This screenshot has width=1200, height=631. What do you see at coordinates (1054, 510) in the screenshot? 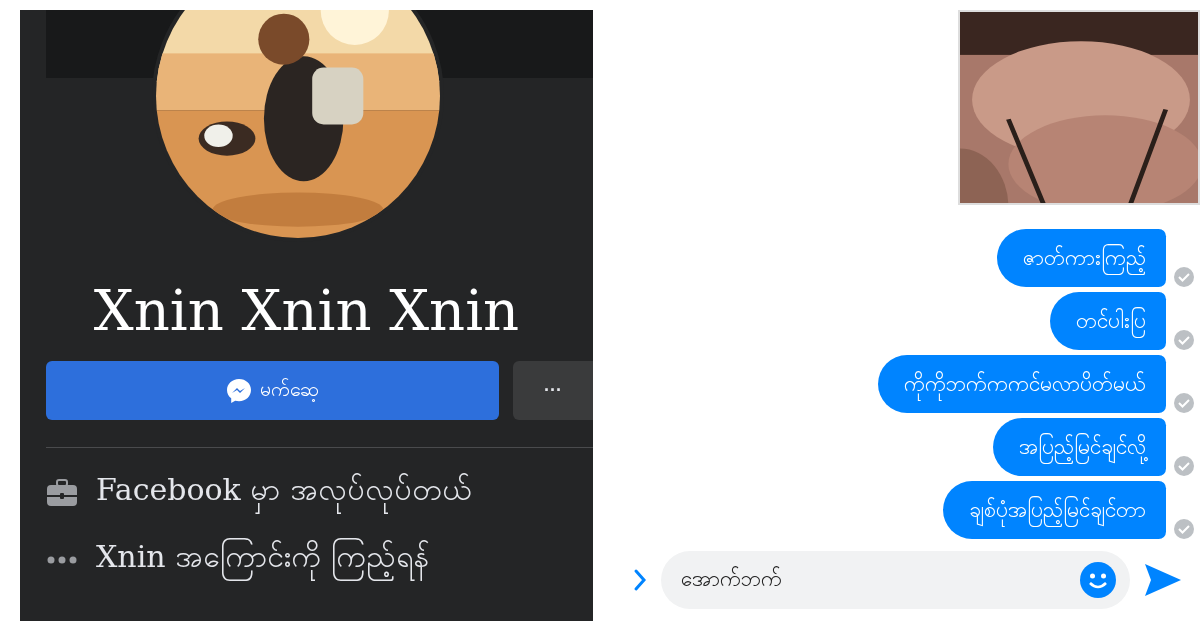
I see `message-bubble: ချစ်ပုံအပြည့်မြင်ချင်တာ` at bounding box center [1054, 510].